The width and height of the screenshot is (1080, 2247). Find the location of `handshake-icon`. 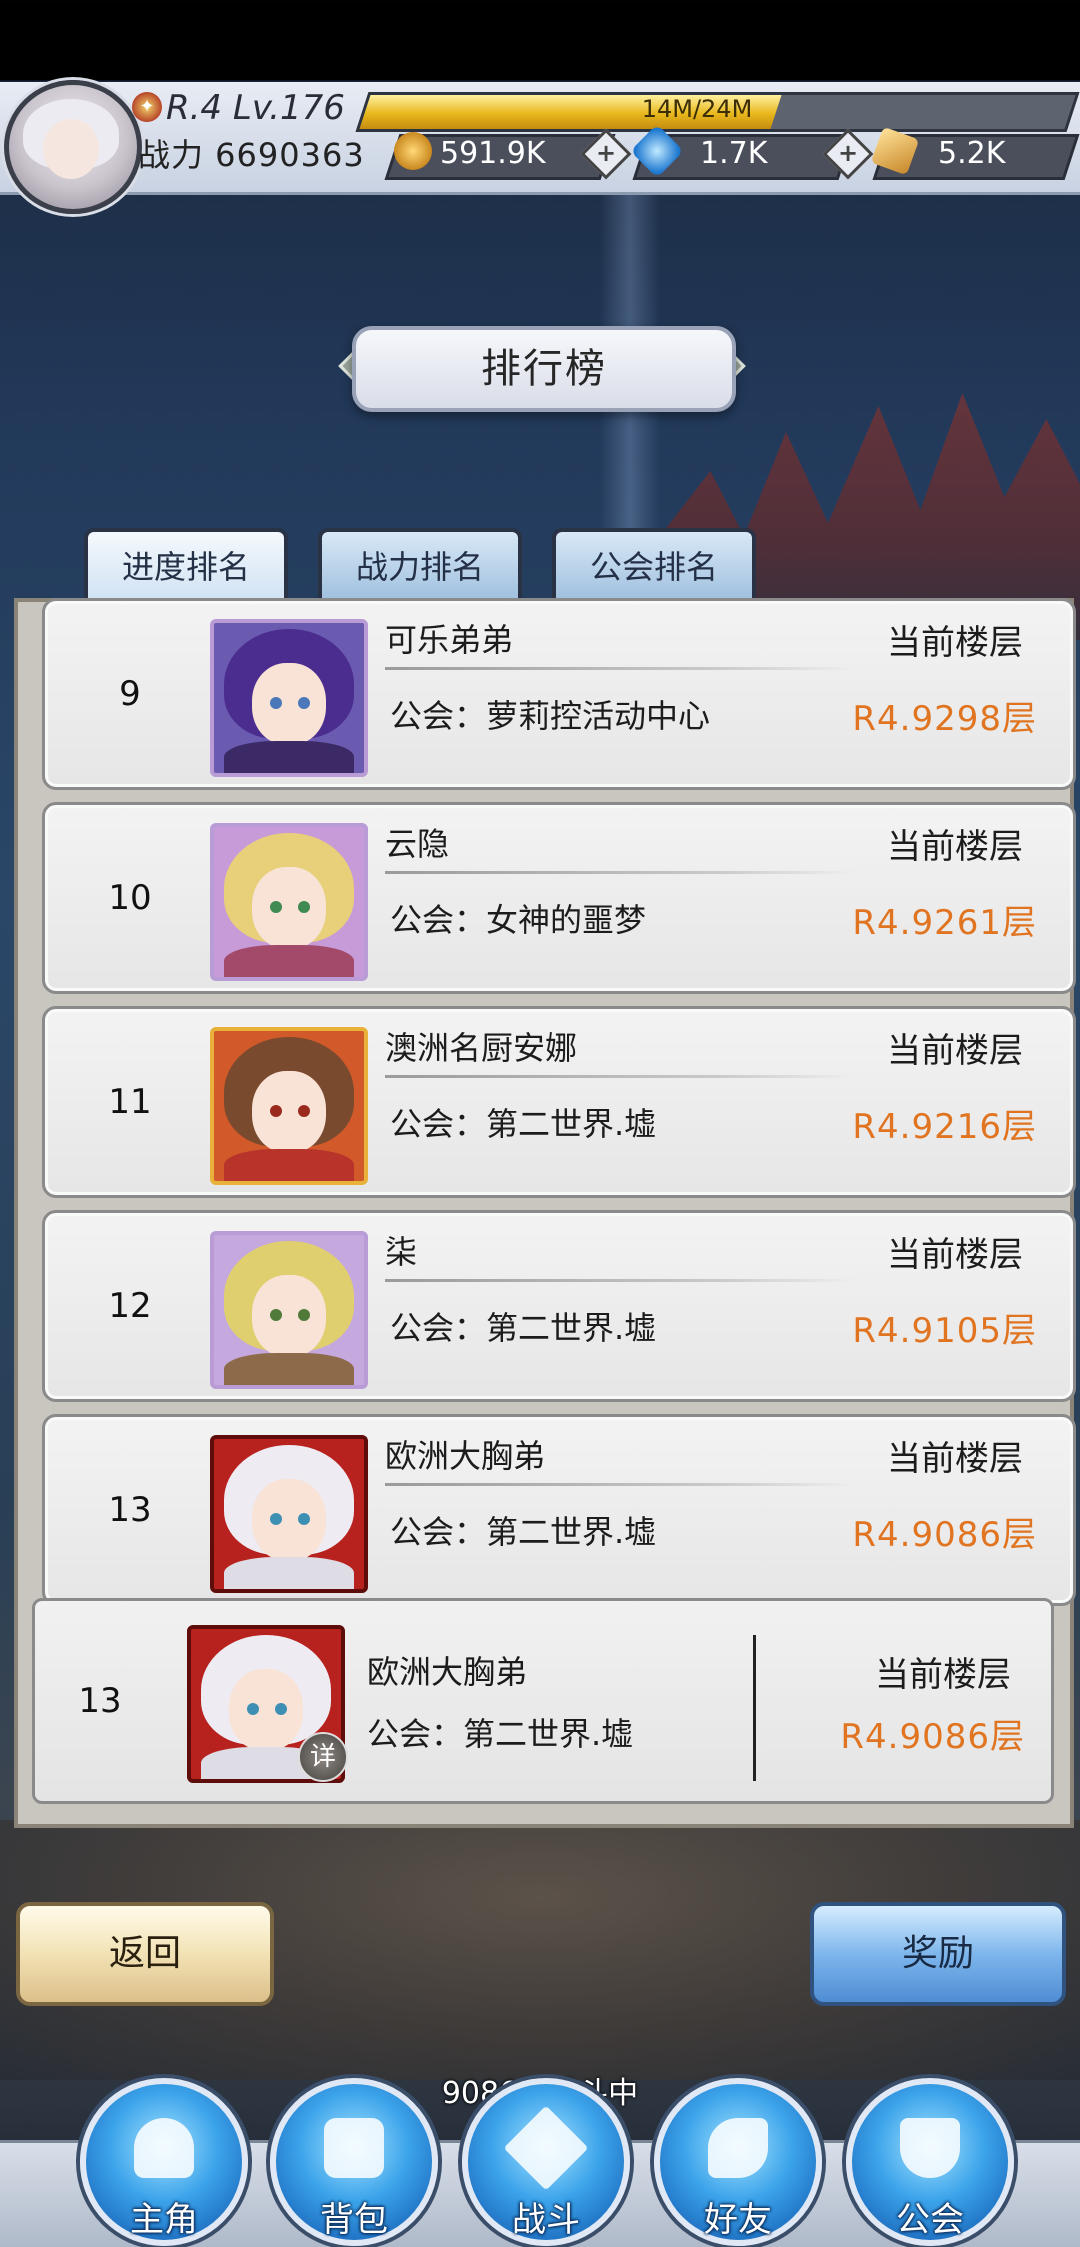

handshake-icon is located at coordinates (738, 2148).